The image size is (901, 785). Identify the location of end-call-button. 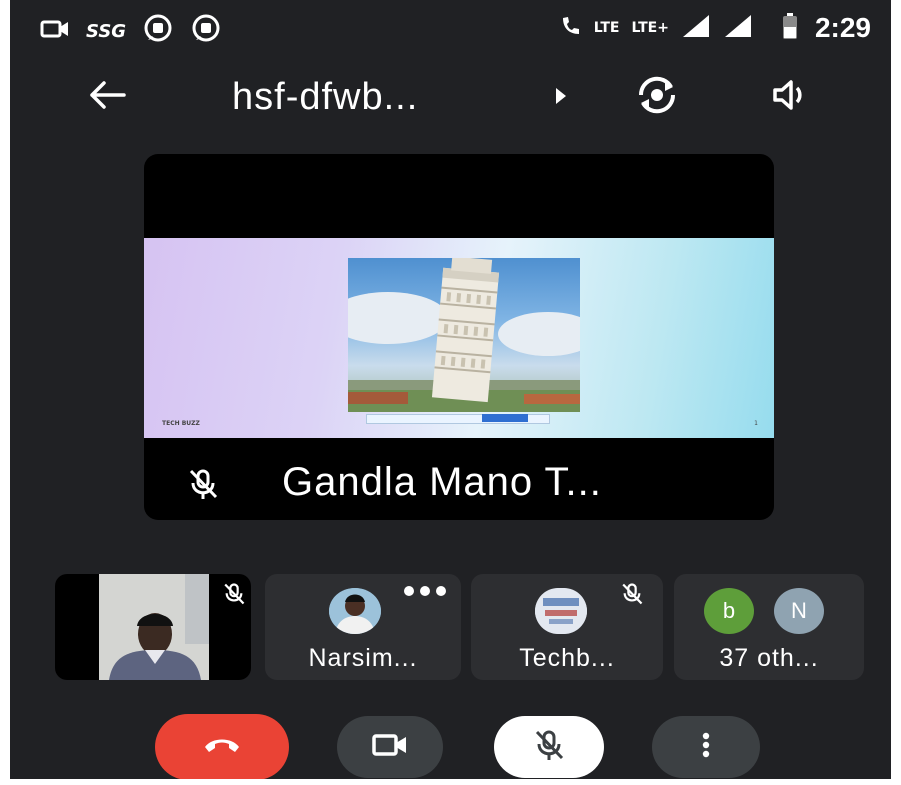
(222, 746).